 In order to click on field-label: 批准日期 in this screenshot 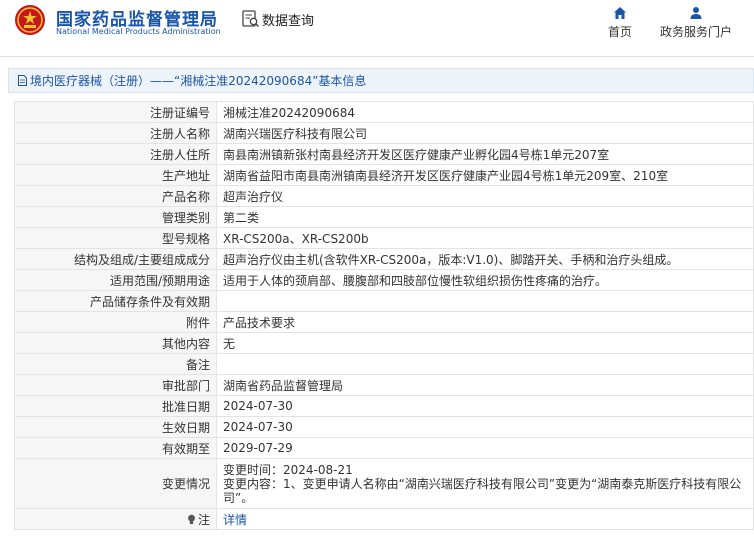, I will do `click(115, 406)`.